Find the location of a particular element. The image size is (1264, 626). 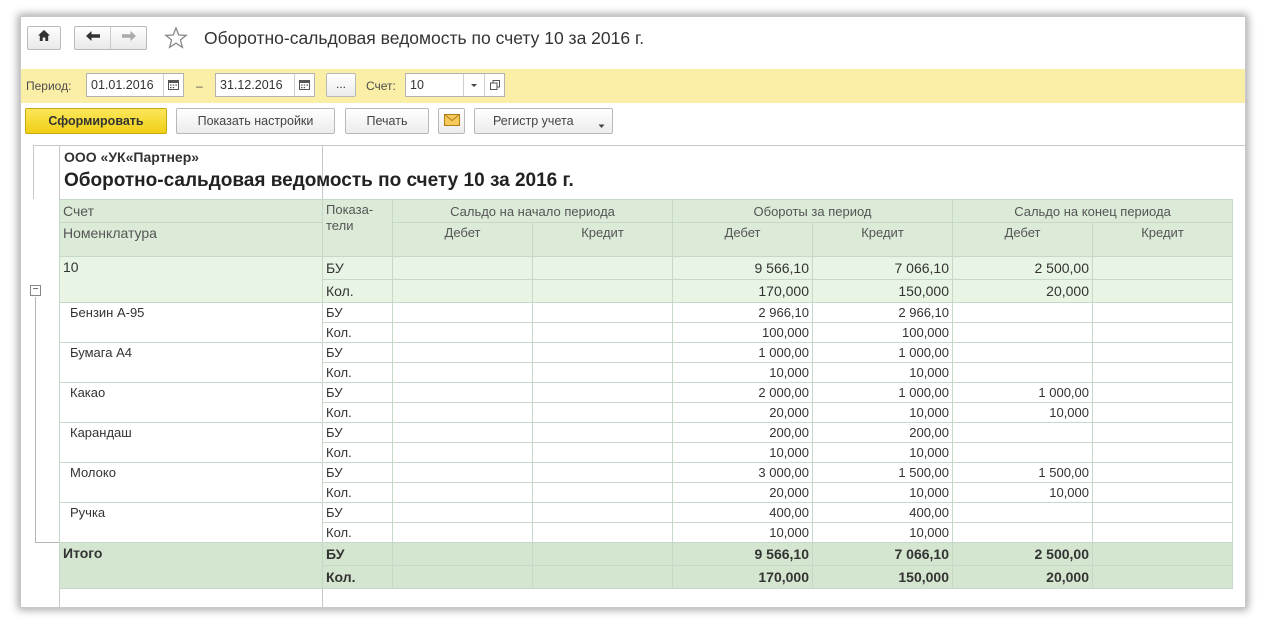

row-name: Какао is located at coordinates (191, 402).